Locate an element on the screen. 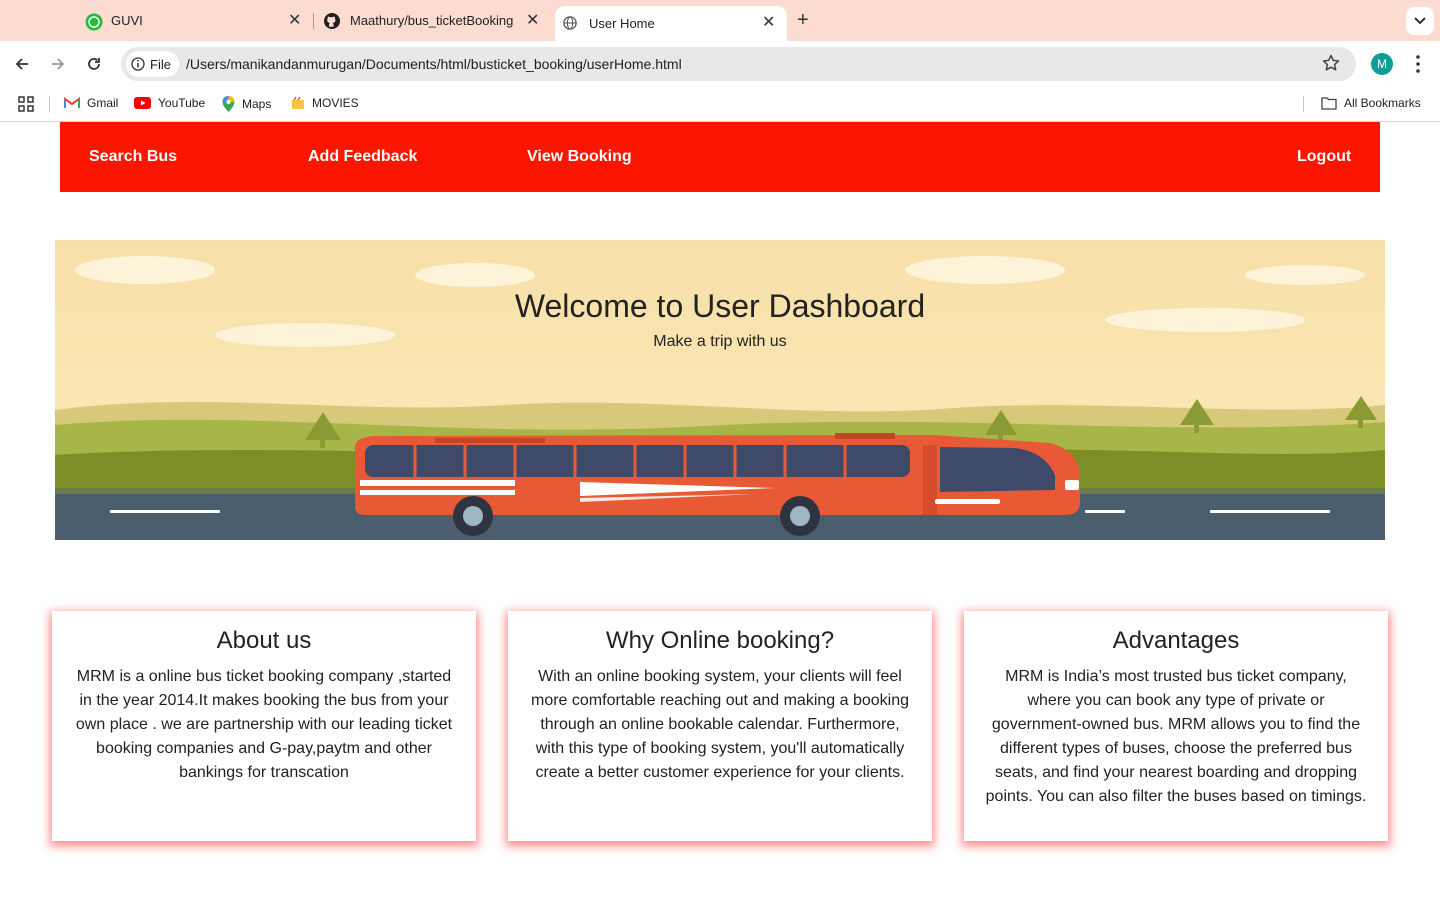  all-bookmarks-button: All Bookmarks is located at coordinates (1371, 103).